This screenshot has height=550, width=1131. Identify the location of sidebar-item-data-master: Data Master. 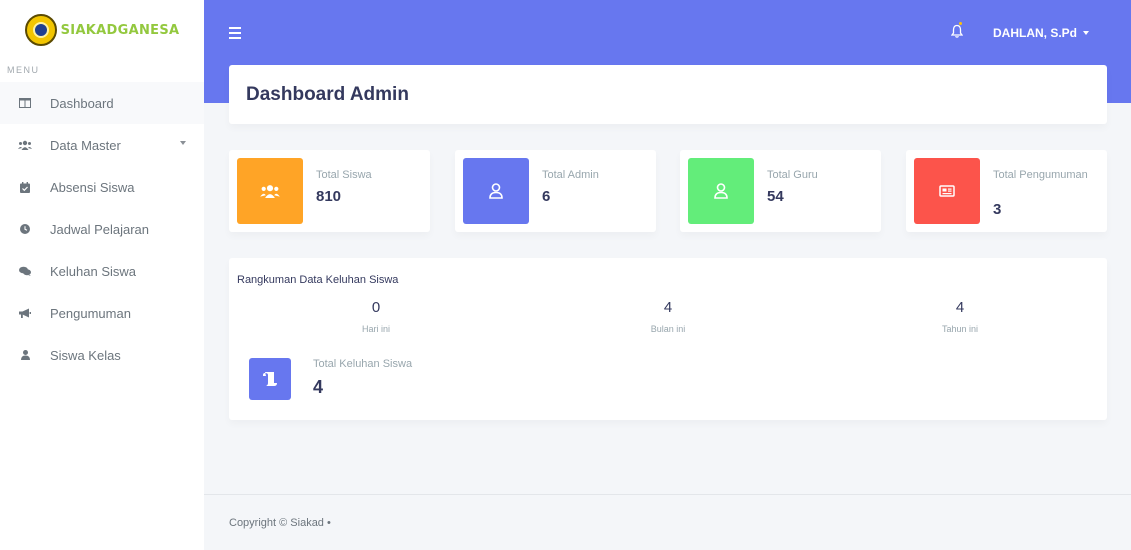
(102, 145).